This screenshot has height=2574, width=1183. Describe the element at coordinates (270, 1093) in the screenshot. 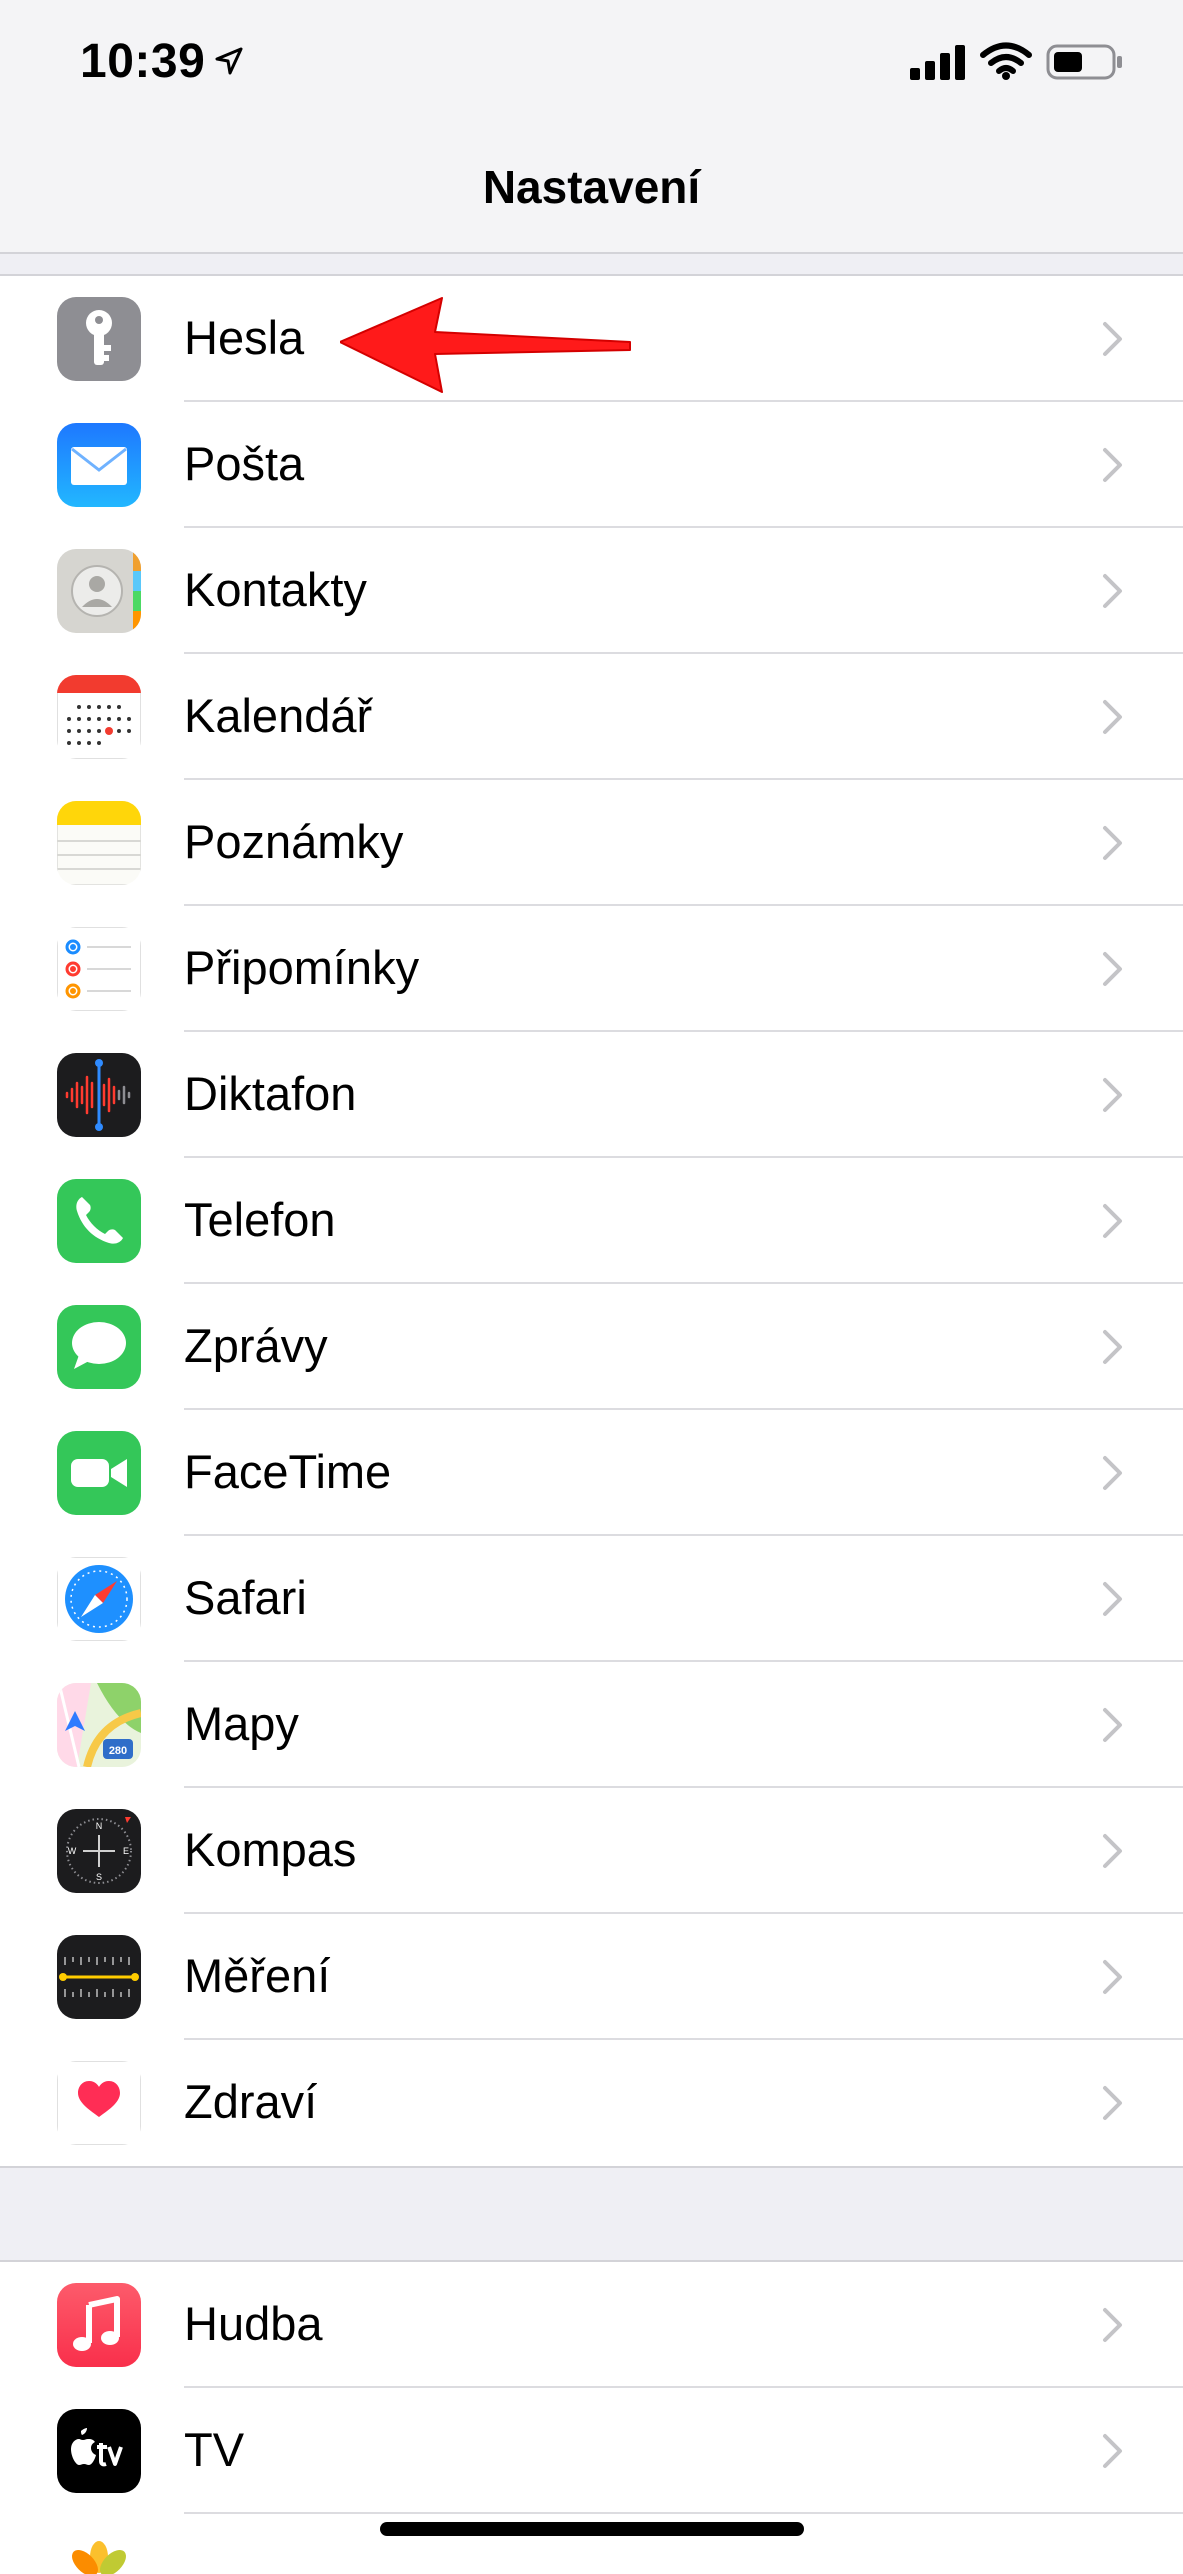

I see `settings-row-label: Diktafon` at that location.